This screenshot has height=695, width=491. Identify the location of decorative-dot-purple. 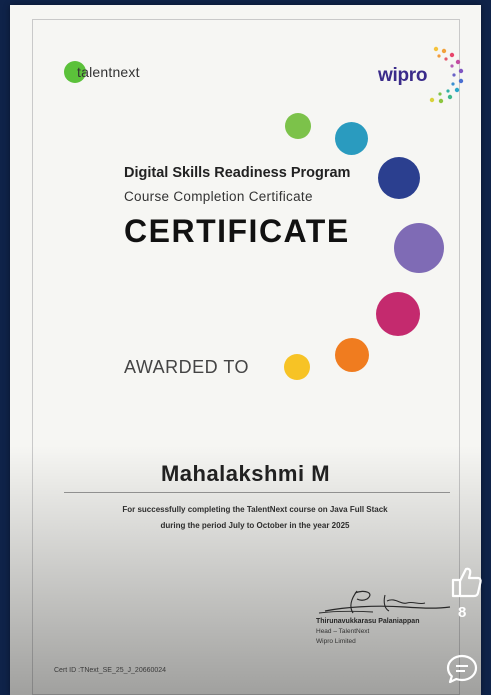
(419, 248).